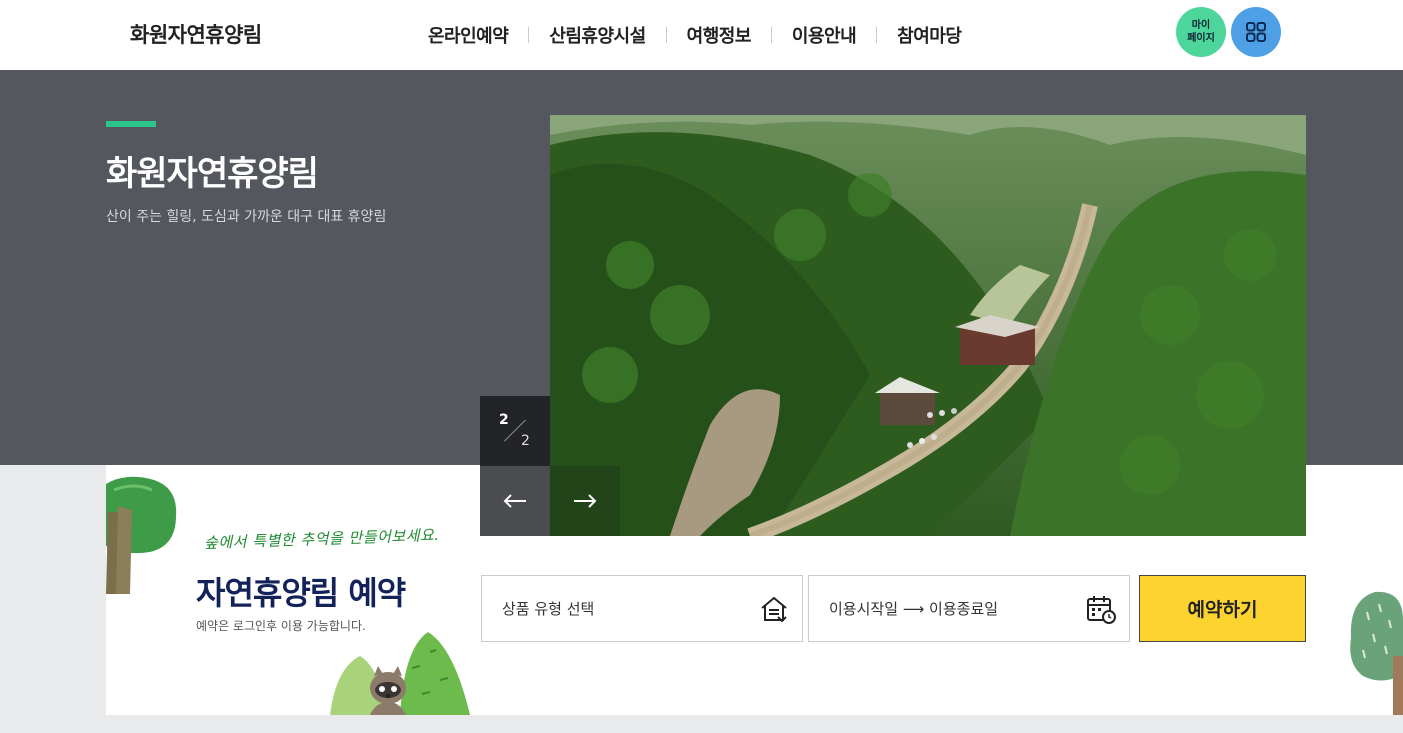  I want to click on product-type-select: 상품 유형 선택, so click(642, 608).